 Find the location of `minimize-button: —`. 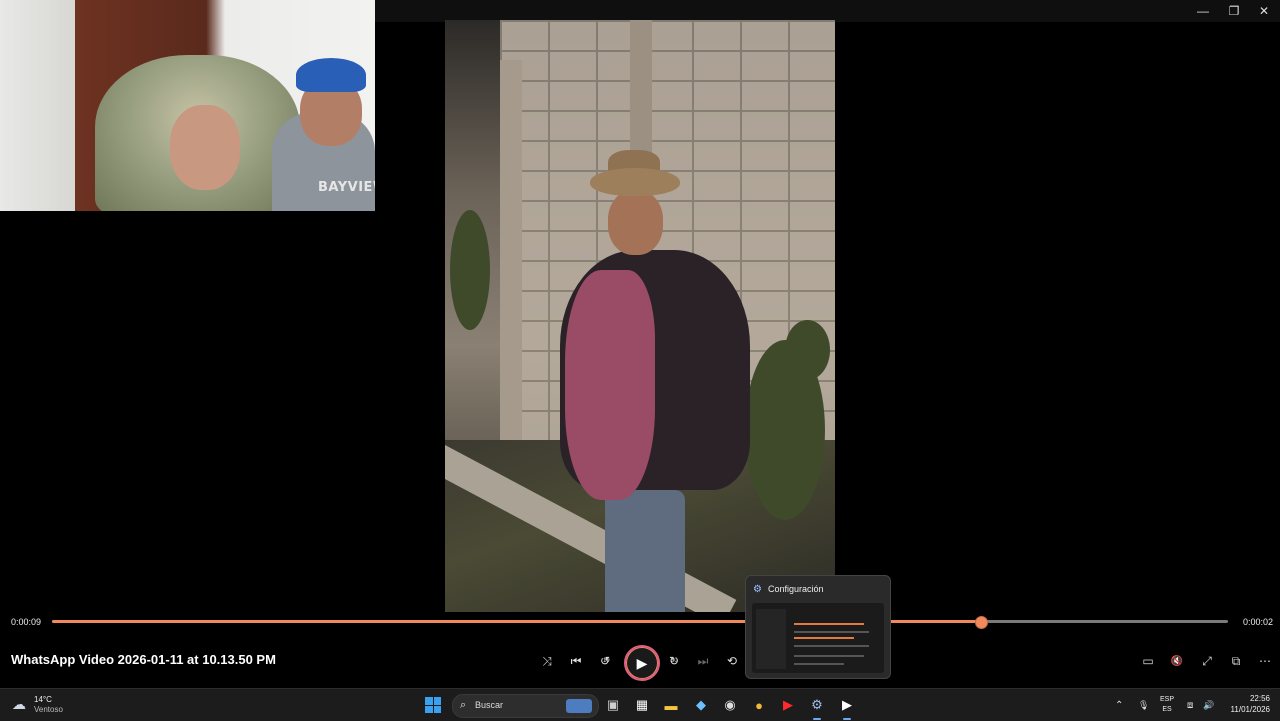

minimize-button: — is located at coordinates (1203, 11).